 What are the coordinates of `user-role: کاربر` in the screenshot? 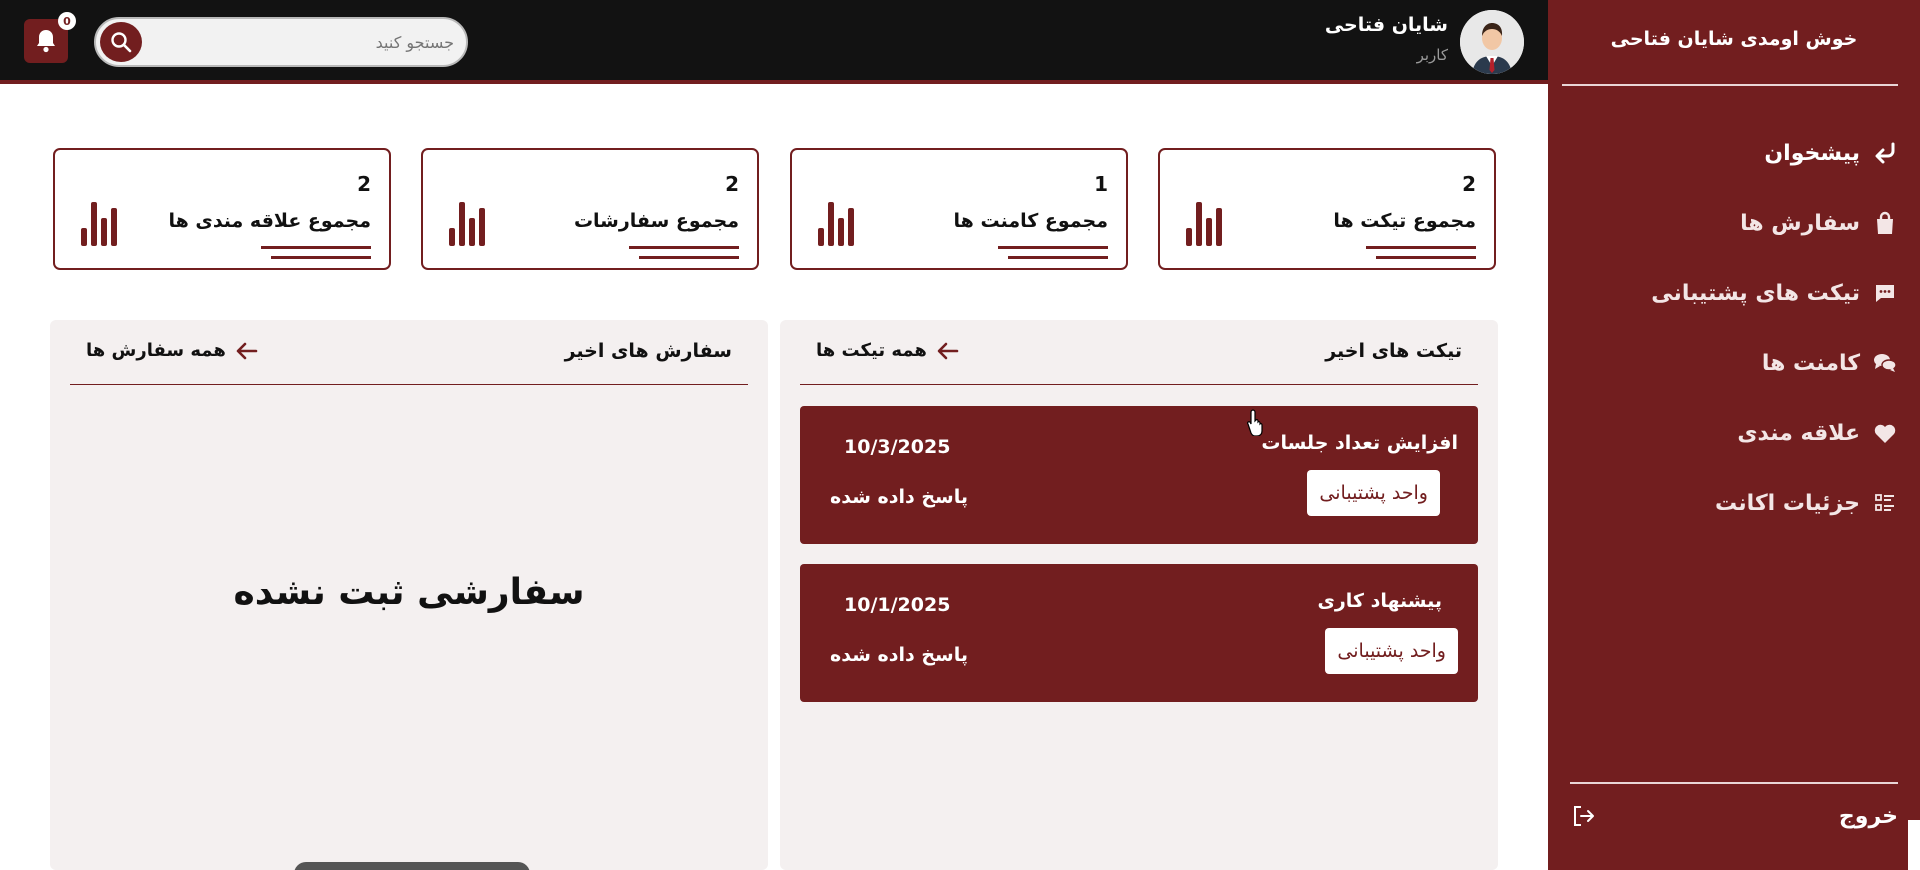 It's located at (1432, 55).